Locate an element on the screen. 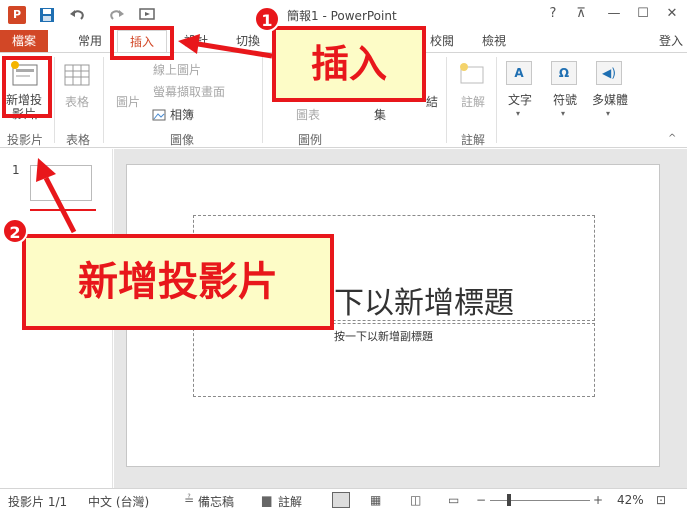  arrow-to-insert-tab is located at coordinates (235, 50).